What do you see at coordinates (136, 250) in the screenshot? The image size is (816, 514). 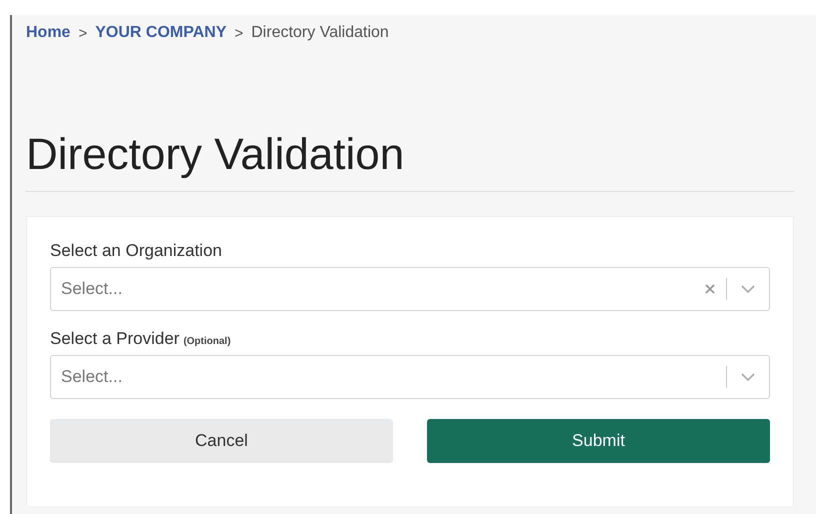 I see `field-label: Select an Organization` at bounding box center [136, 250].